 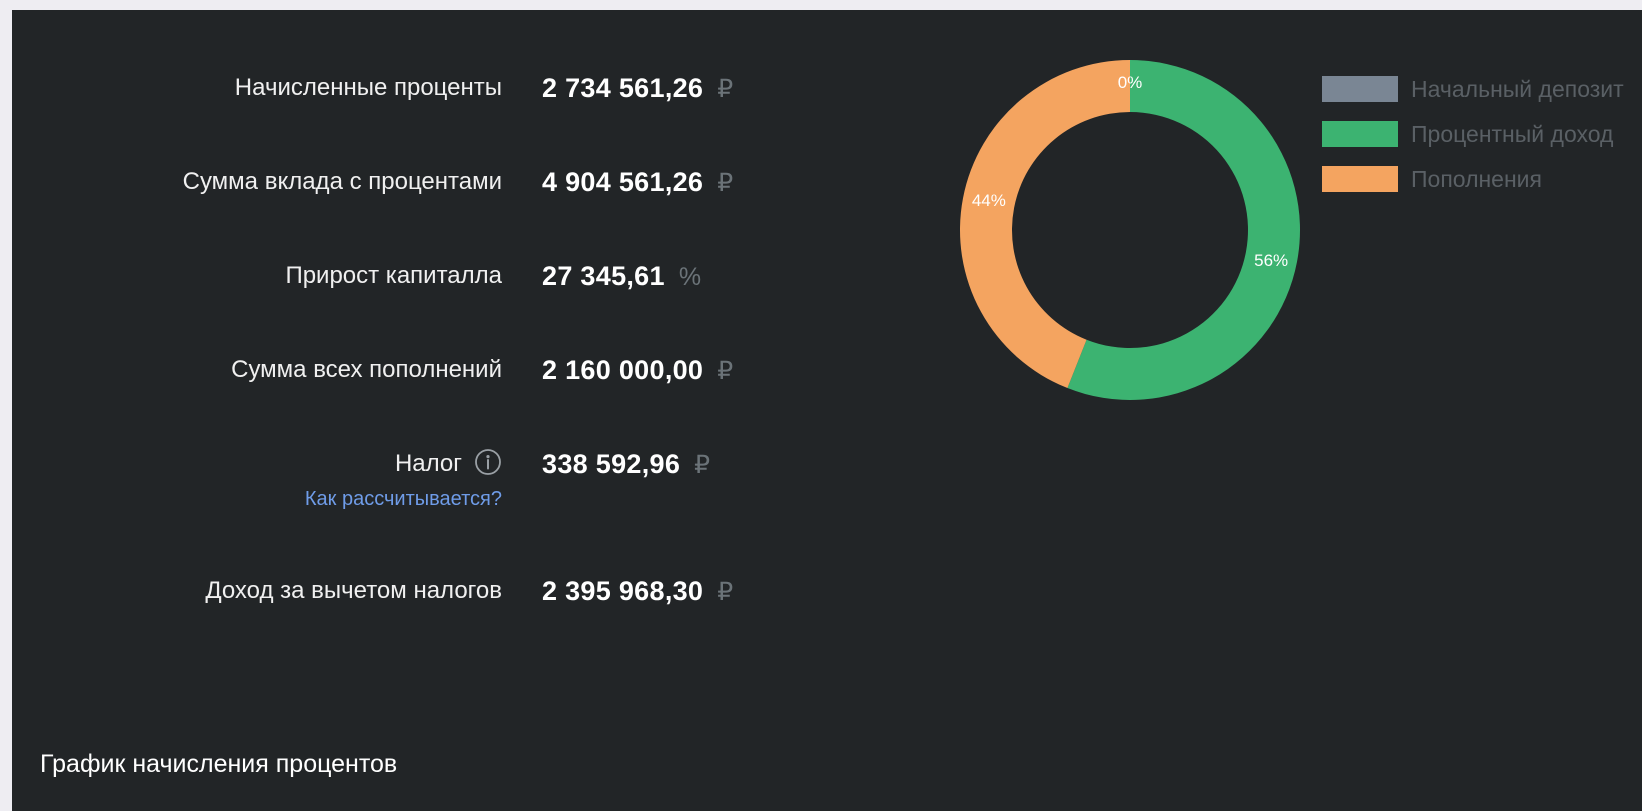 What do you see at coordinates (1360, 89) in the screenshot?
I see `legend-swatch-initial-deposit` at bounding box center [1360, 89].